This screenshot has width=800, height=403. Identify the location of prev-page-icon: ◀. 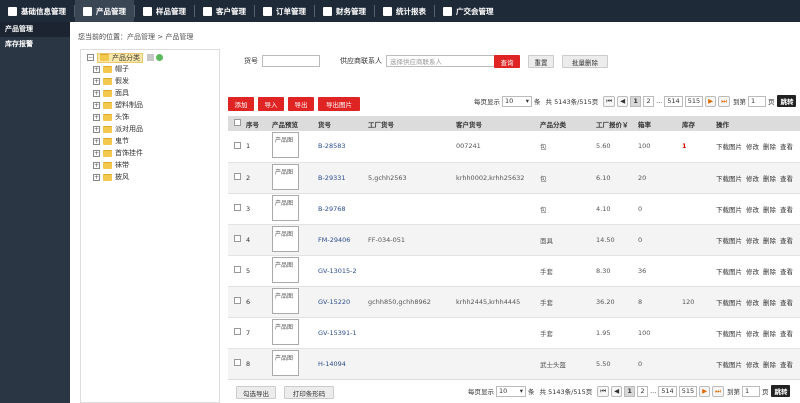
(623, 101).